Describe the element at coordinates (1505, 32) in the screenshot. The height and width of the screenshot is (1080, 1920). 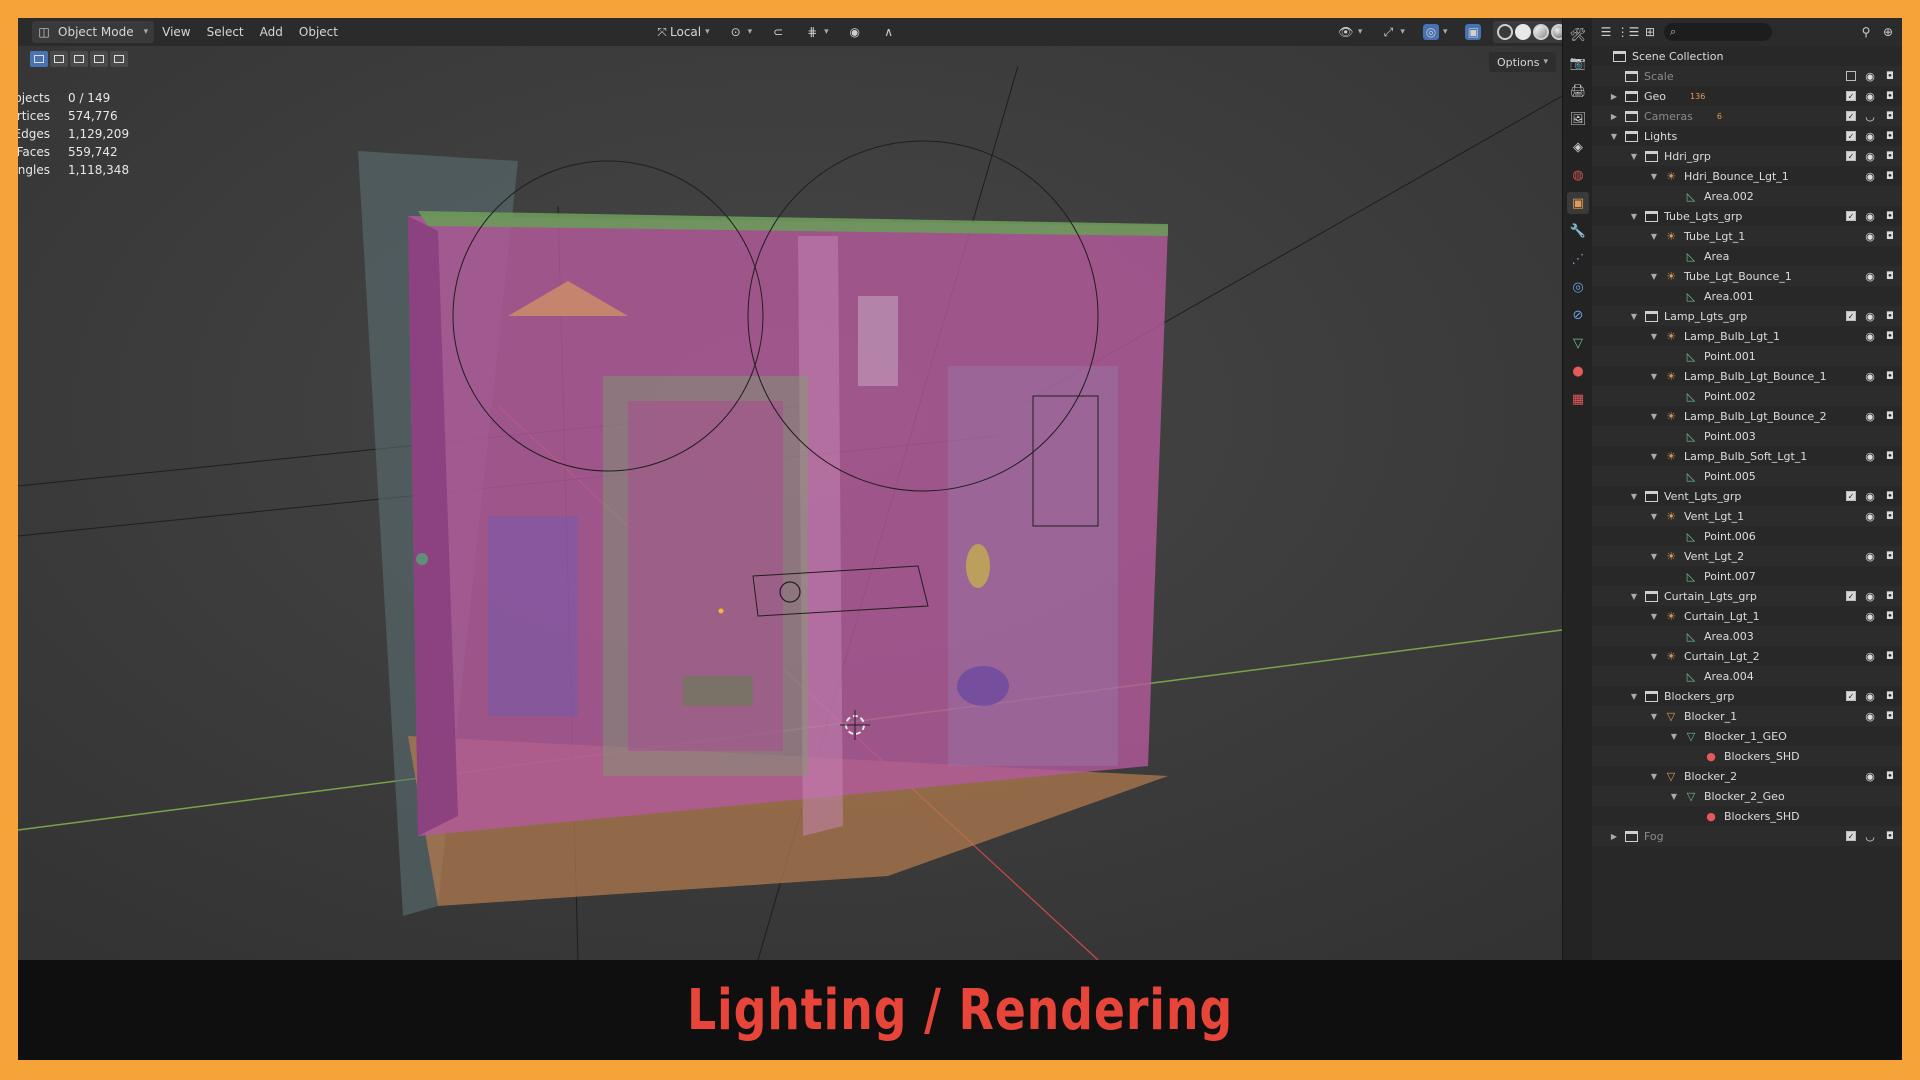
I see `wireframe-shading-icon` at that location.